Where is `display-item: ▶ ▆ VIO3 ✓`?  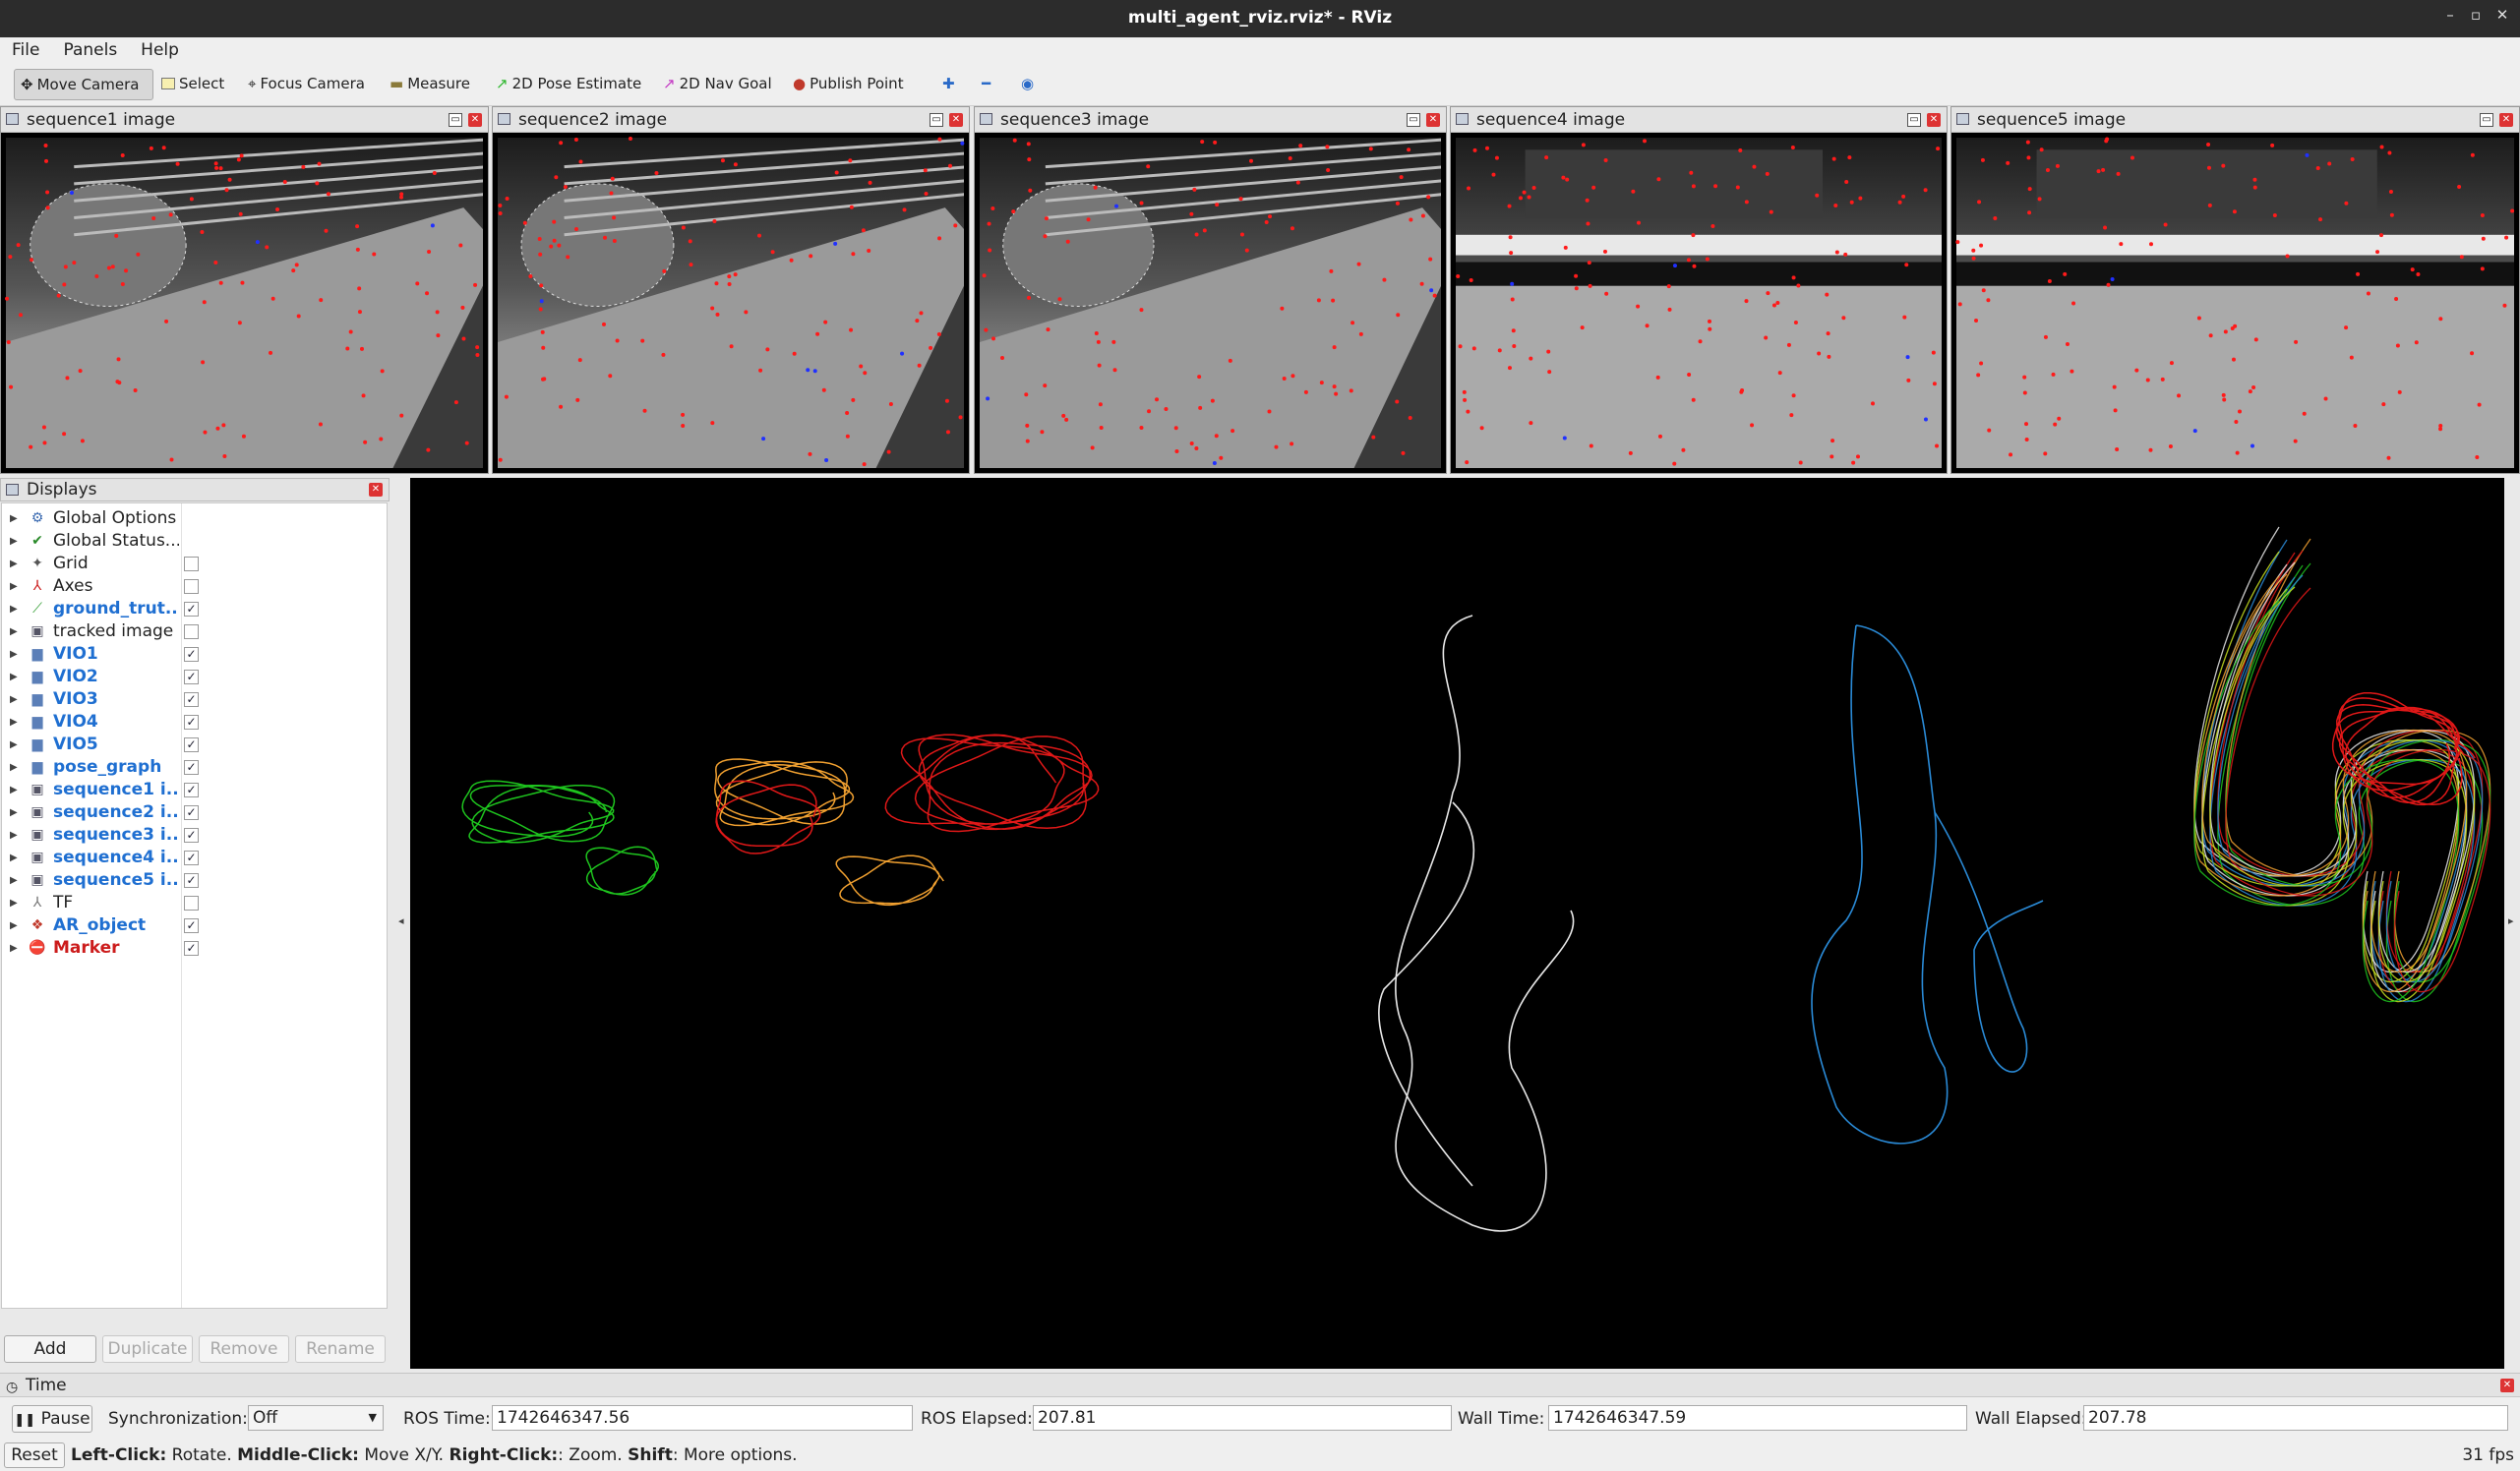
display-item: ▶ ▆ VIO3 ✓ is located at coordinates (195, 699).